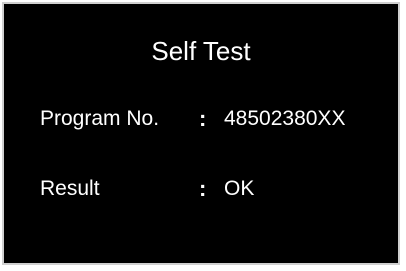  I want to click on result-row: Result : OK, so click(215, 189).